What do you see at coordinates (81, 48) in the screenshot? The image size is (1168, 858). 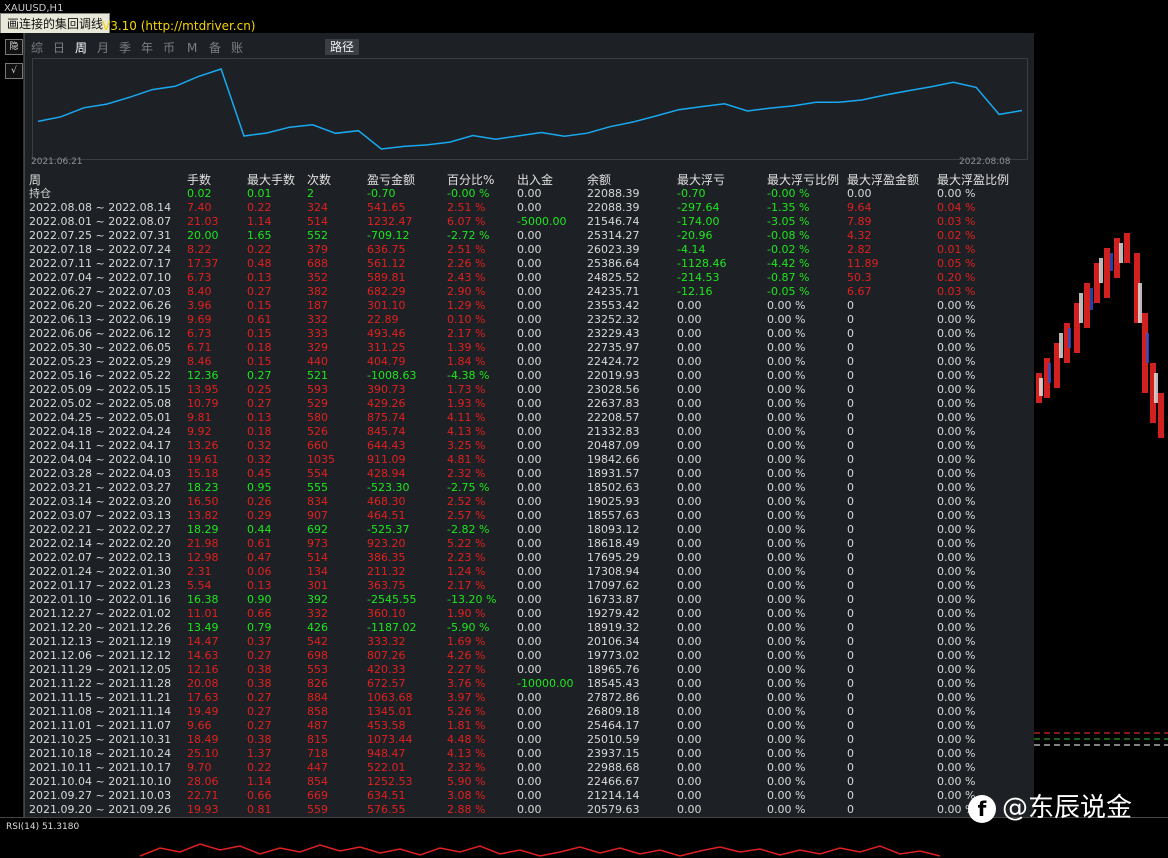 I see `tab-2: 周` at bounding box center [81, 48].